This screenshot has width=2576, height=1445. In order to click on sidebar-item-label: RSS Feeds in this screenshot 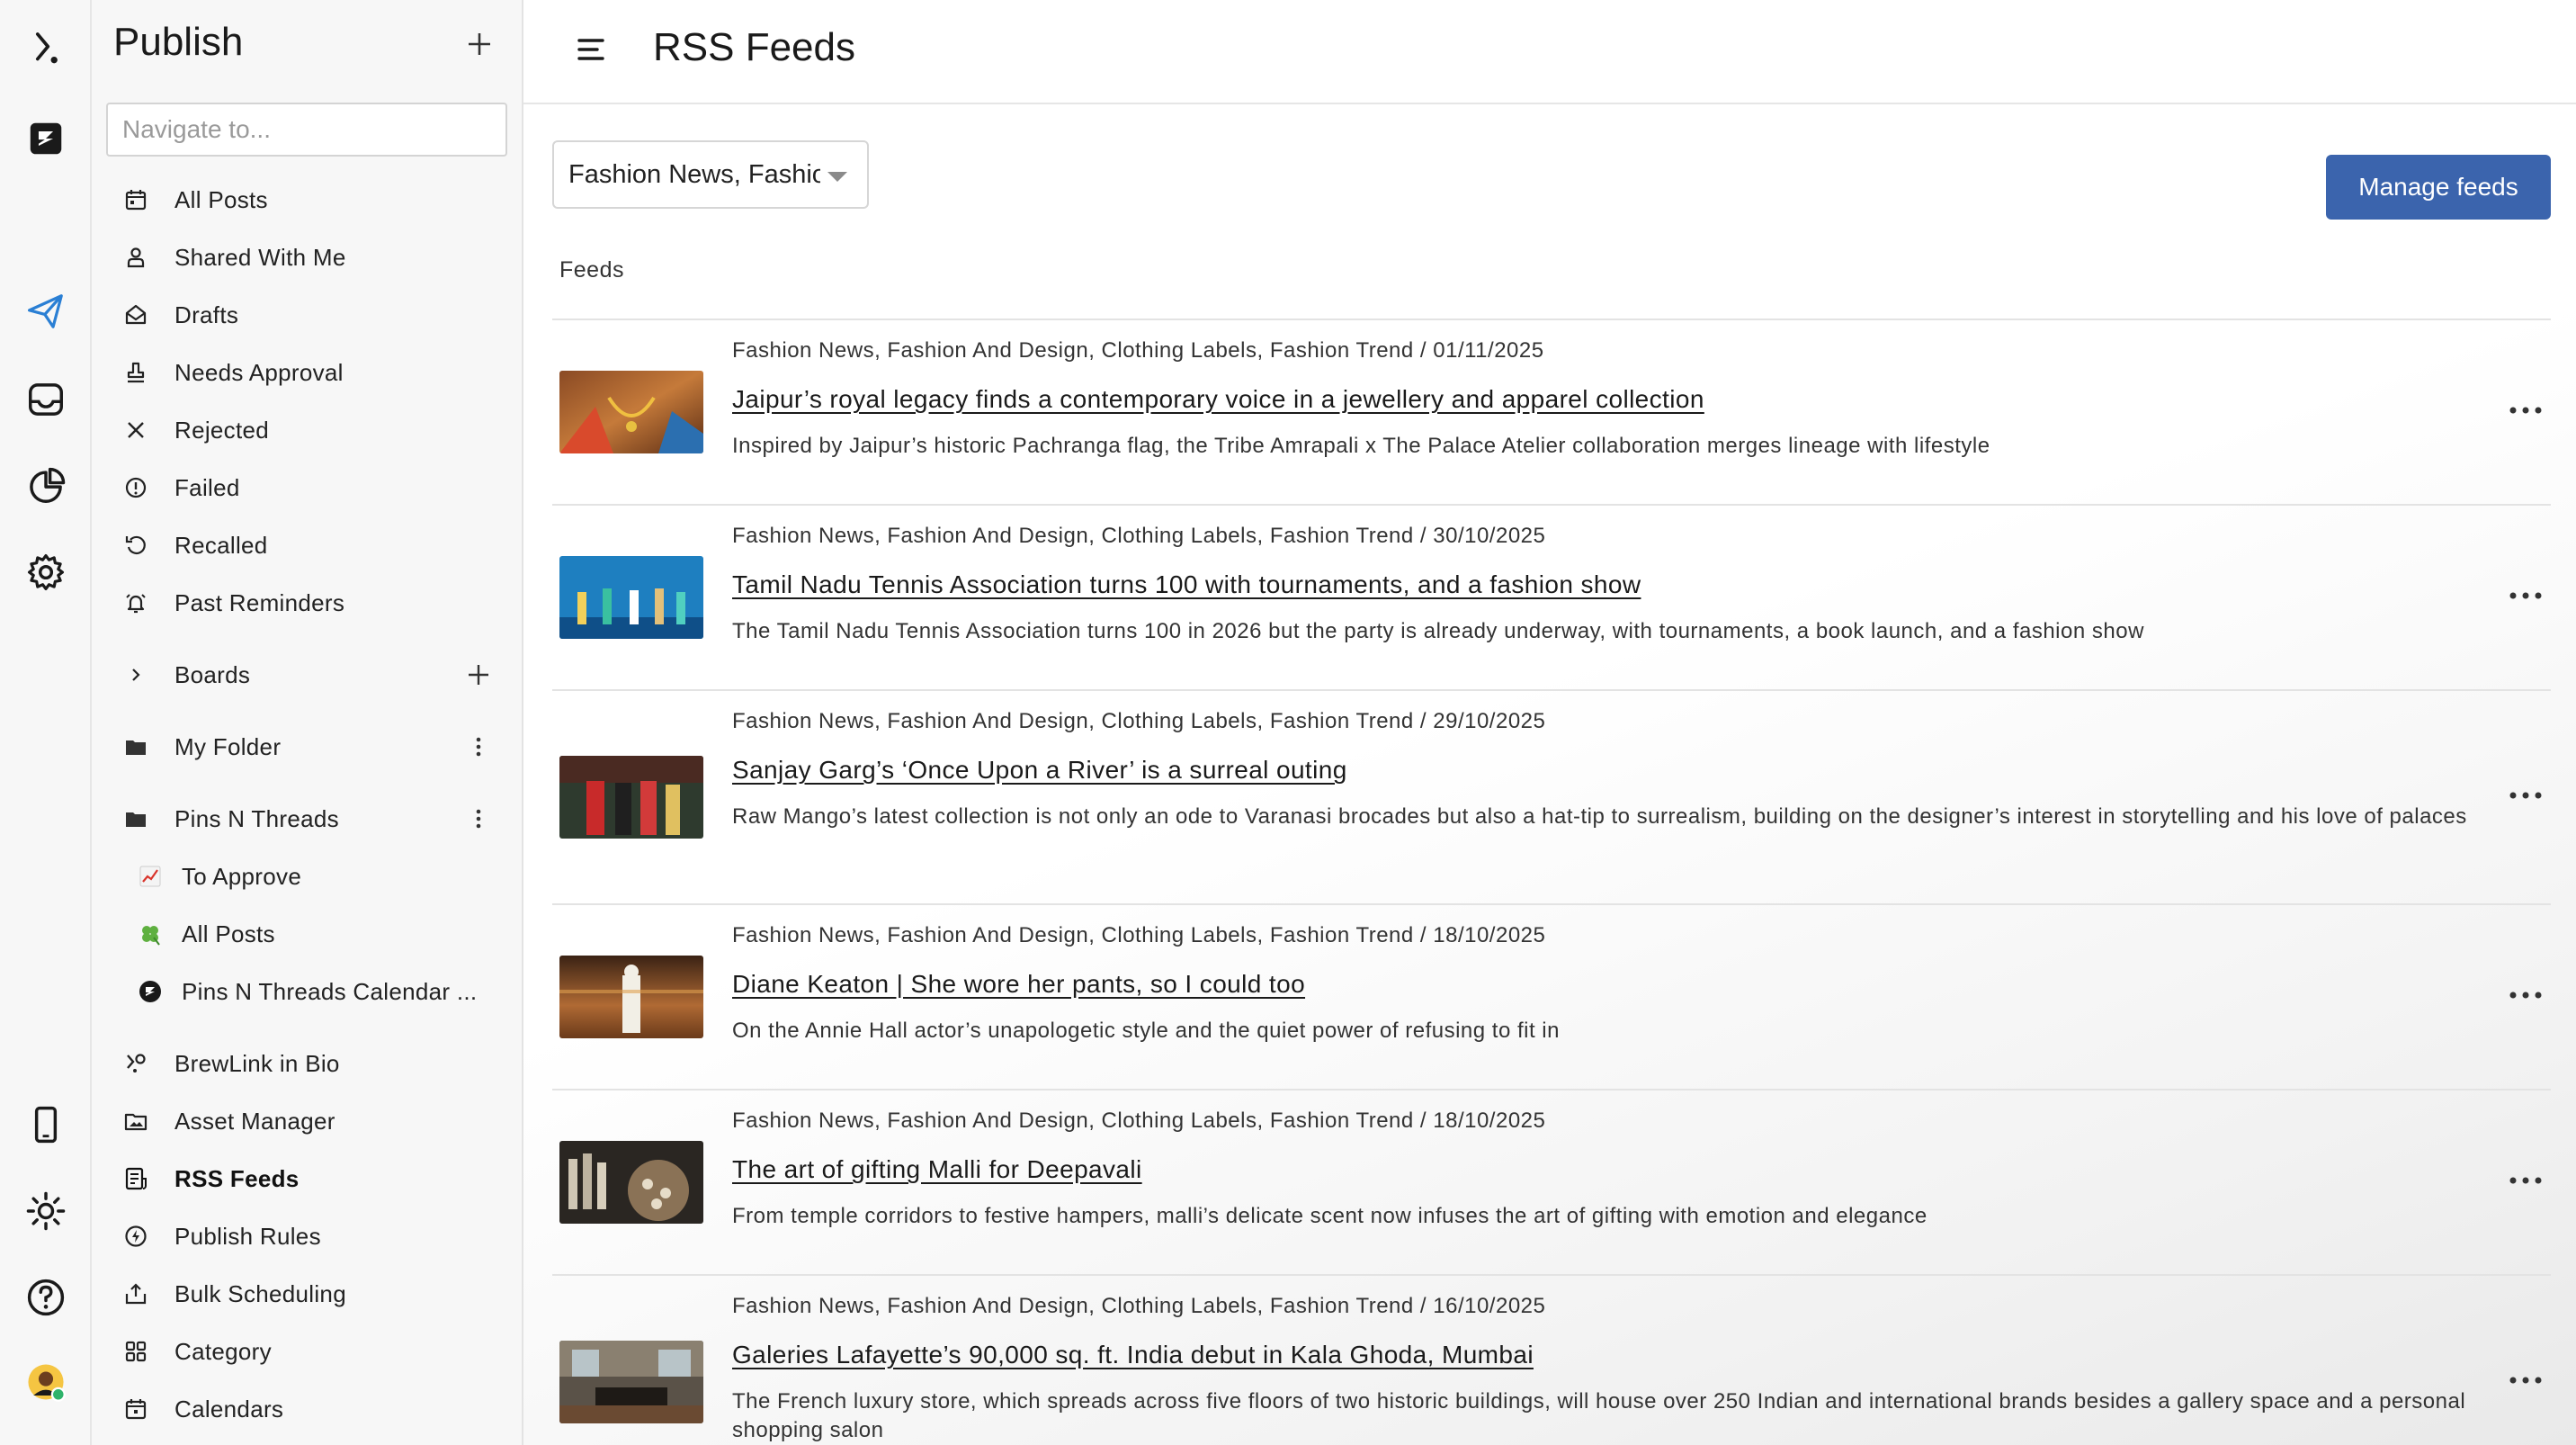, I will do `click(237, 1178)`.